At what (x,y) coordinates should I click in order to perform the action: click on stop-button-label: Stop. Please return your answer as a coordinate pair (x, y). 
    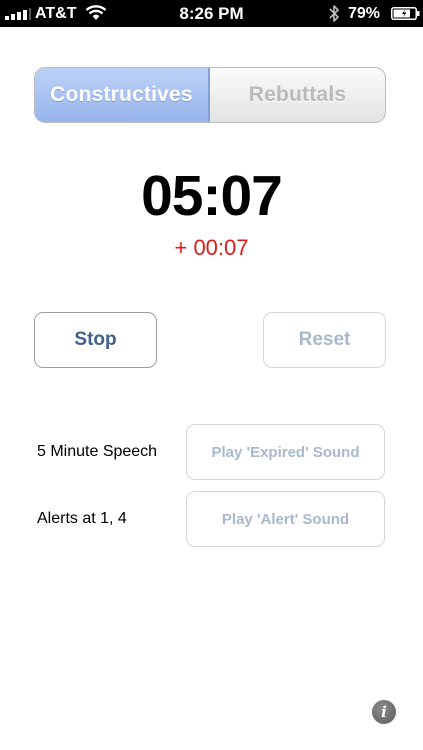
    Looking at the image, I should click on (95, 339).